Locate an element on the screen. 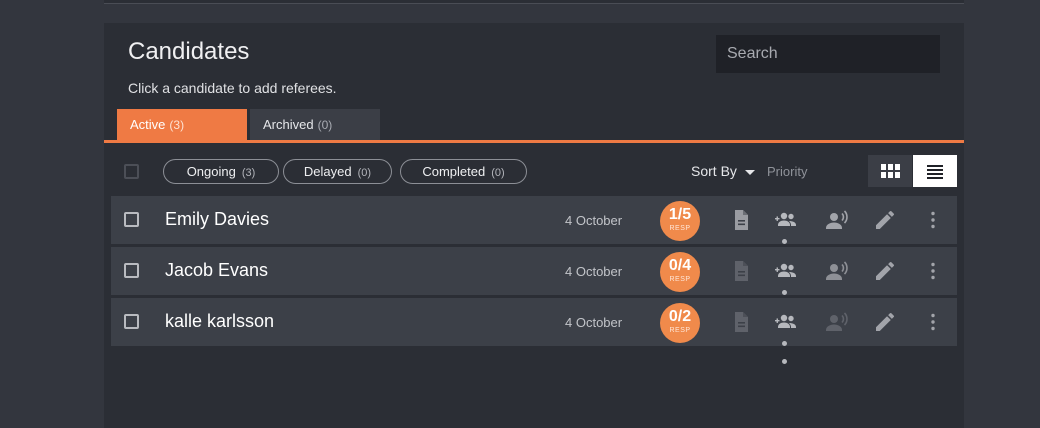 Image resolution: width=1040 pixels, height=428 pixels. grid-view-icon is located at coordinates (890, 171).